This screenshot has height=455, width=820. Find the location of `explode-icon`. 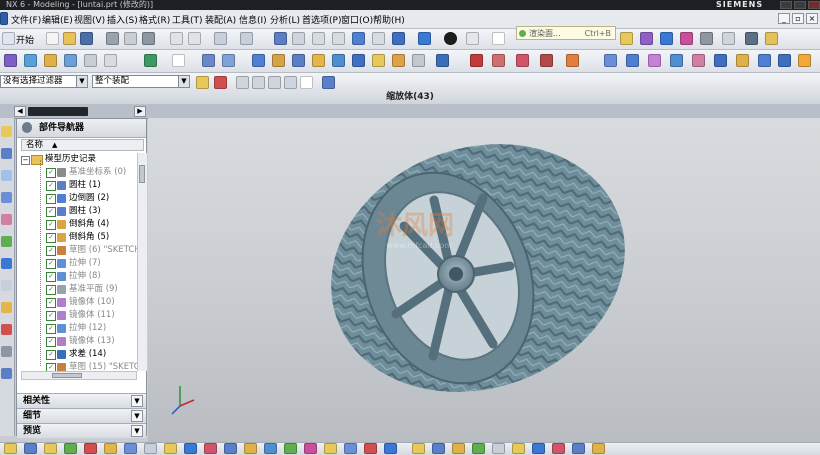

explode-icon is located at coordinates (110, 448).